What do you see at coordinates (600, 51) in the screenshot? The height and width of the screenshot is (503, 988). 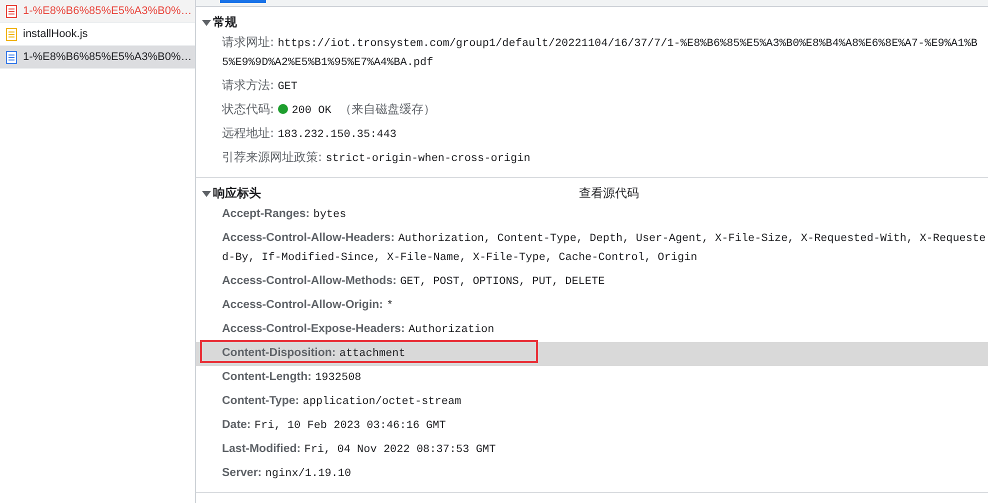 I see `general-field-line: 请求网址: https://iot.tronsystem.com/group1/default/20221104/16/37/7/1-%E8%B6%85%E5%A3%B0%E8%B4%A8%E6%8E%A7-%E9%A1%B5%E9%9D%A2%E5%B1%95%E7%A4%BA.pdf` at bounding box center [600, 51].